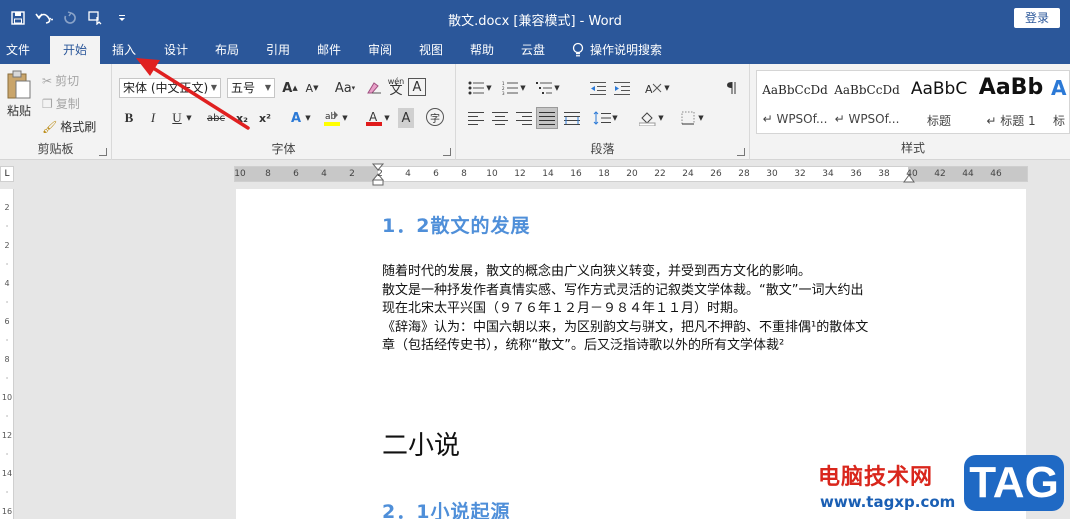  What do you see at coordinates (18, 50) in the screenshot?
I see `tab-file: 文件` at bounding box center [18, 50].